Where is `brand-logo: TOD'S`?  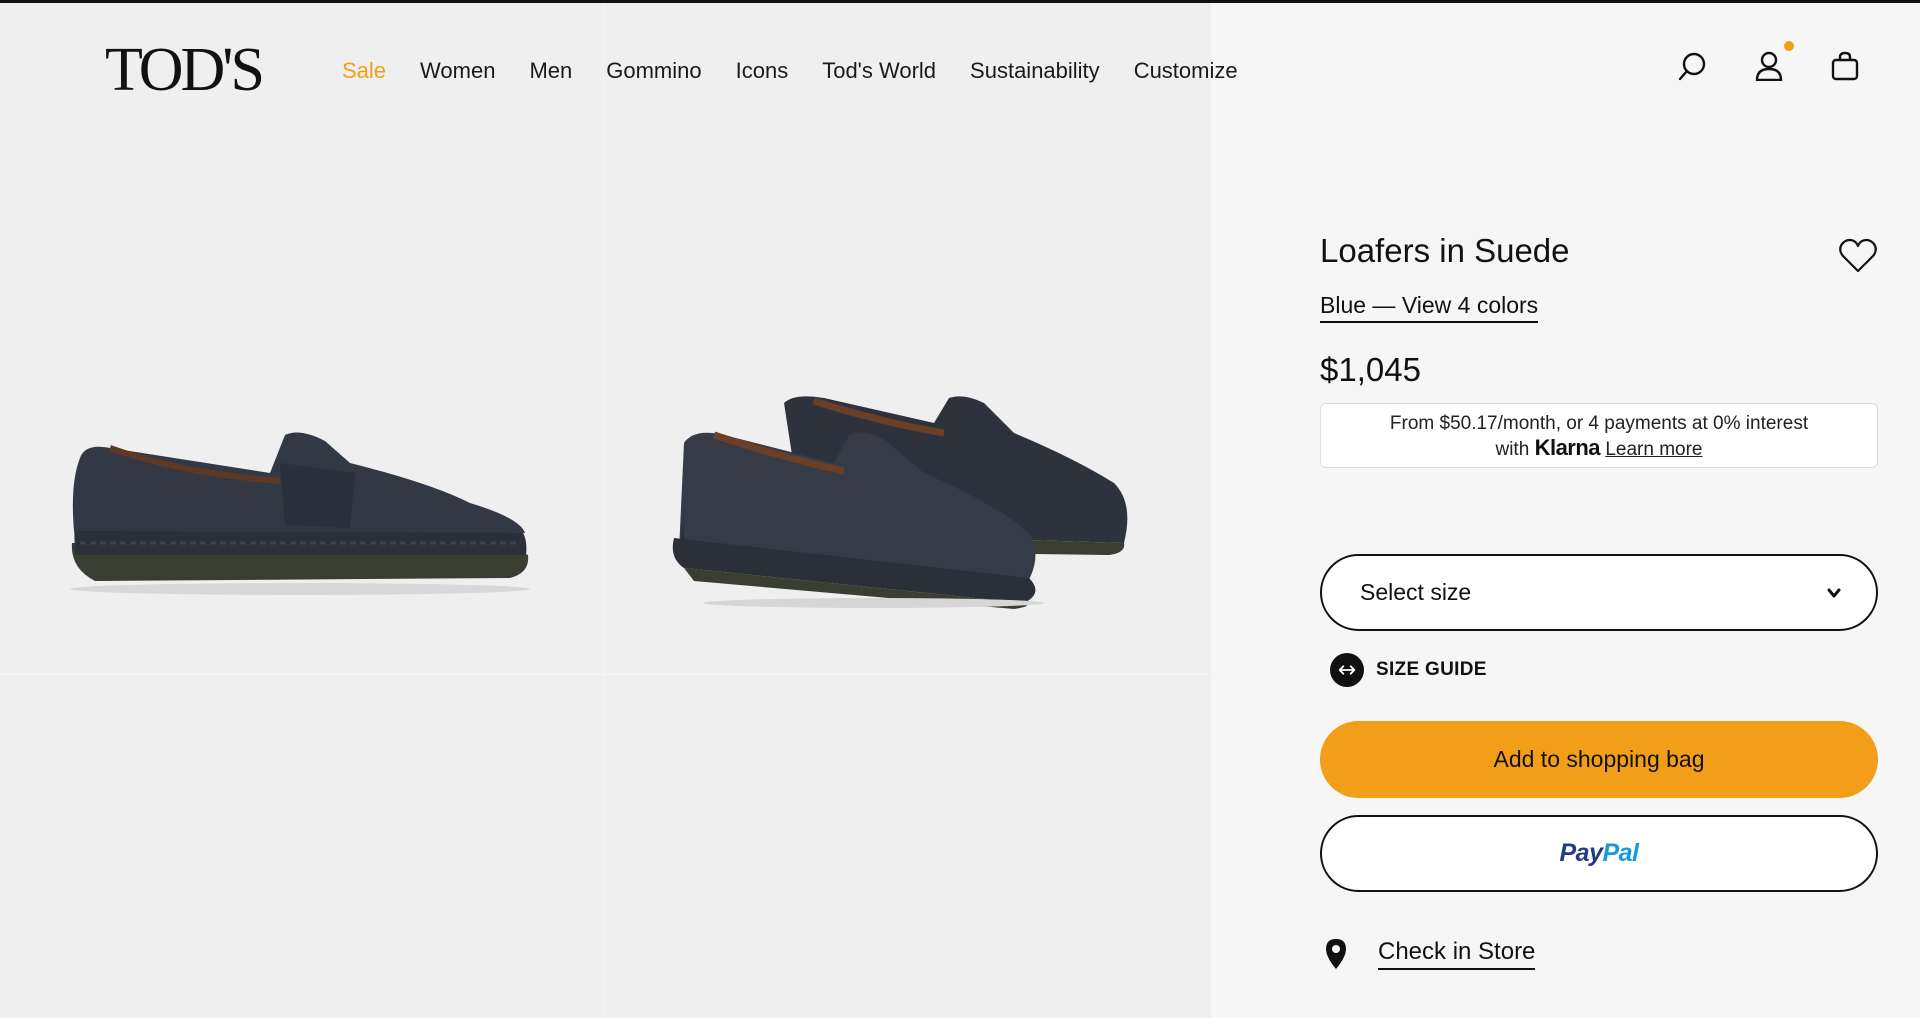
brand-logo: TOD'S is located at coordinates (185, 70).